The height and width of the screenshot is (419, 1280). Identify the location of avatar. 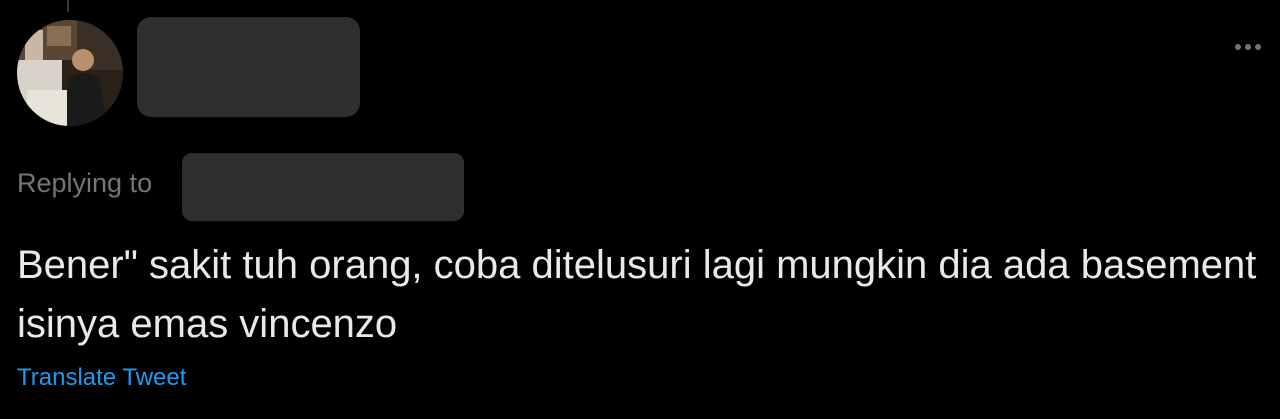
(70, 73).